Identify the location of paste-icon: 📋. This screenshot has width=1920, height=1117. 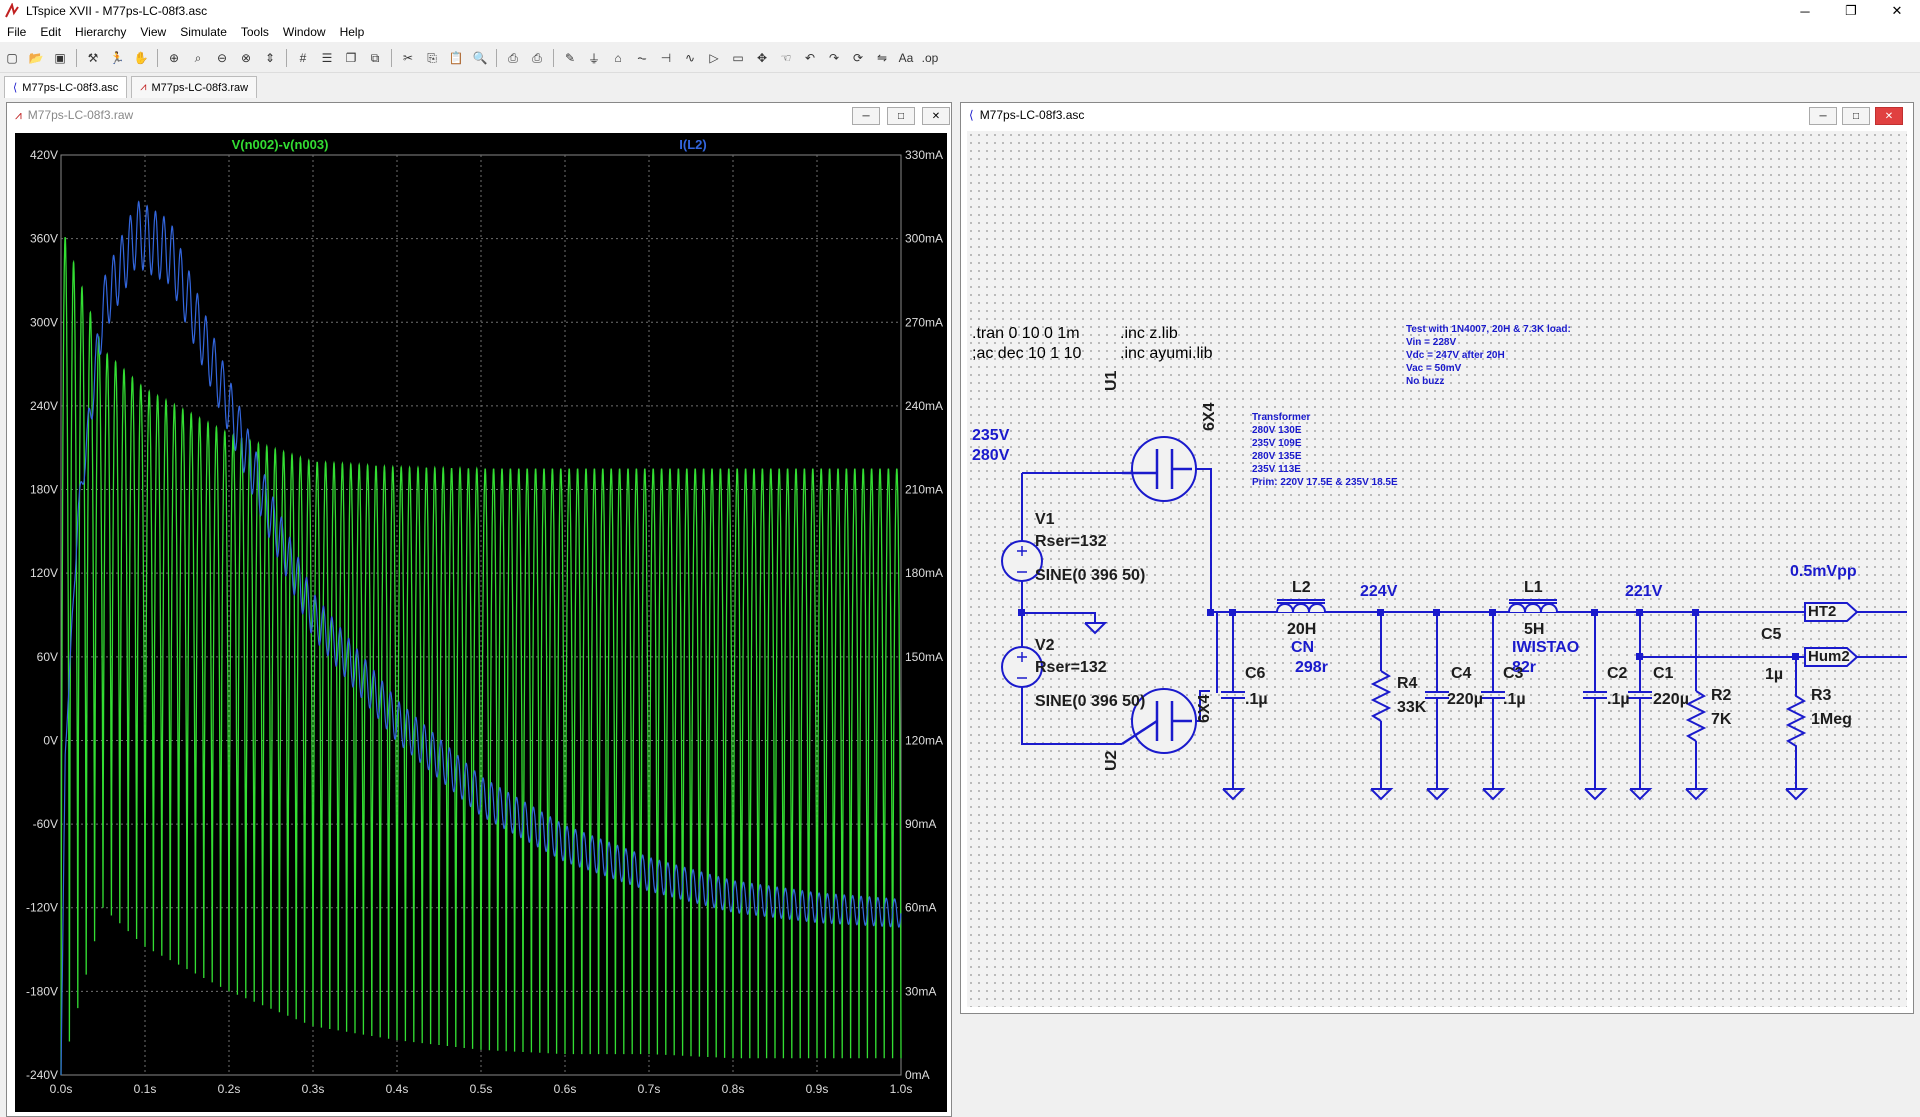
(456, 58).